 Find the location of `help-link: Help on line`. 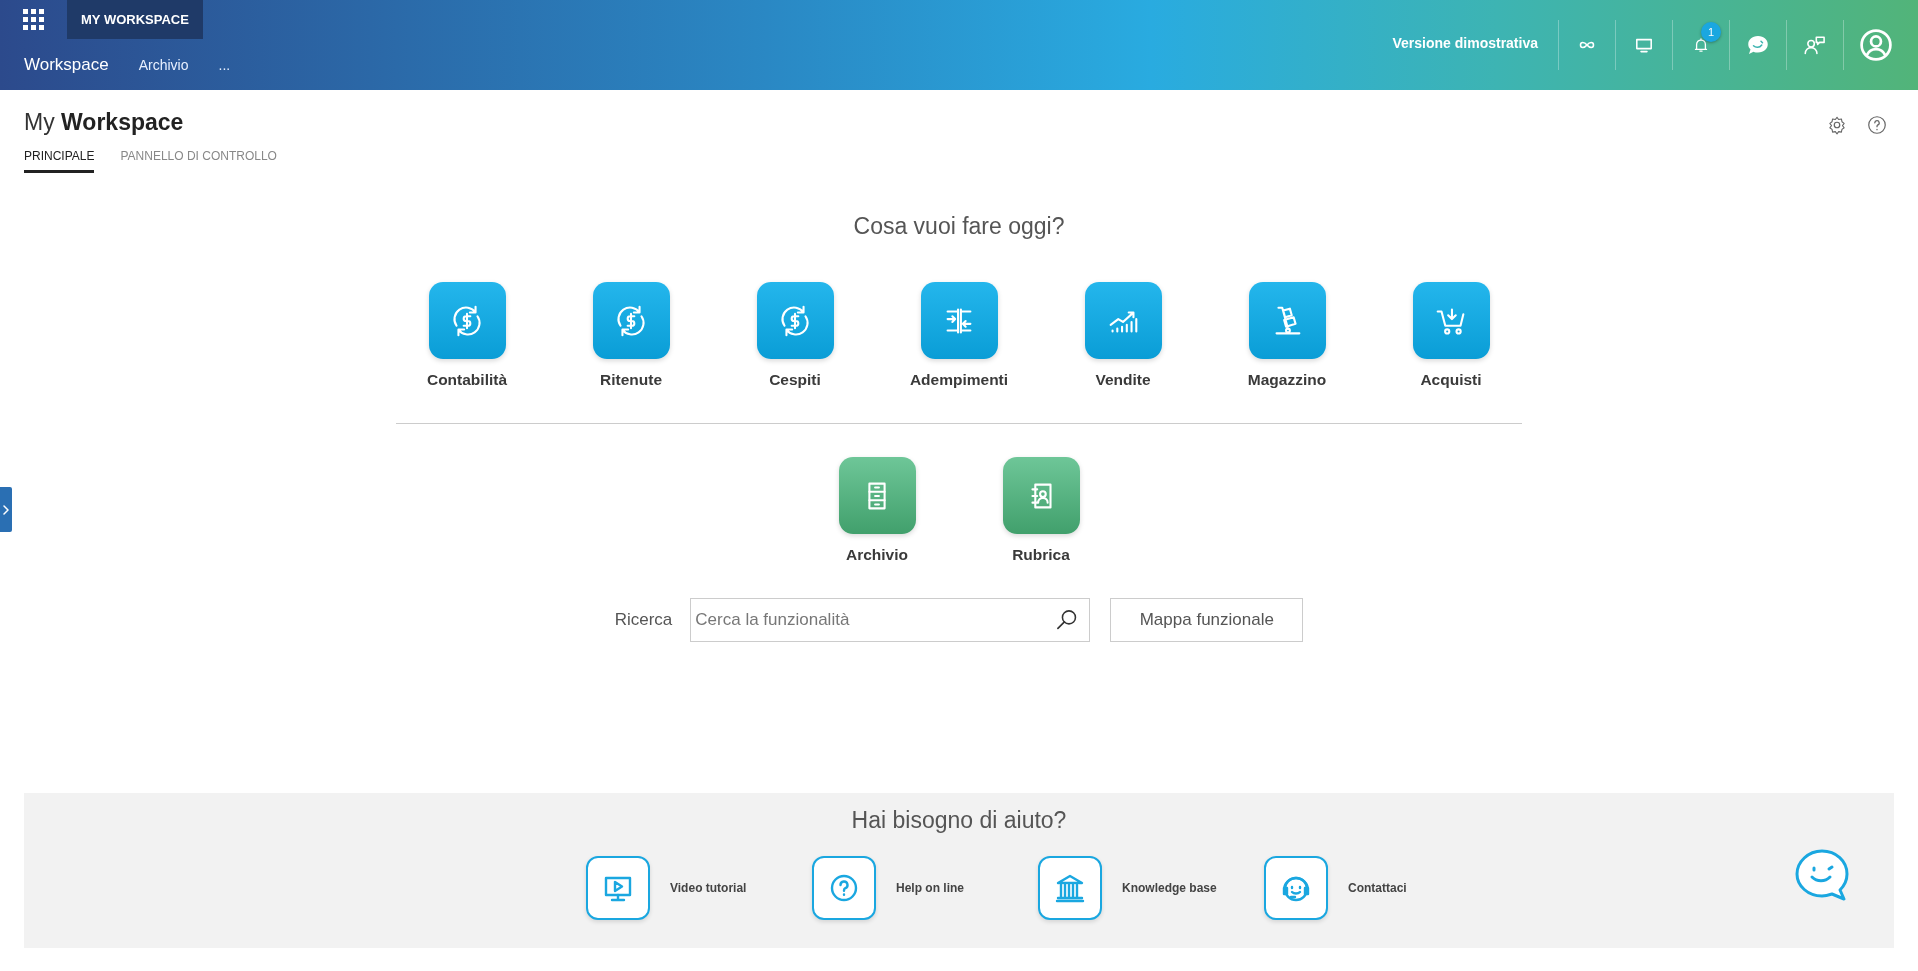

help-link: Help on line is located at coordinates (930, 888).